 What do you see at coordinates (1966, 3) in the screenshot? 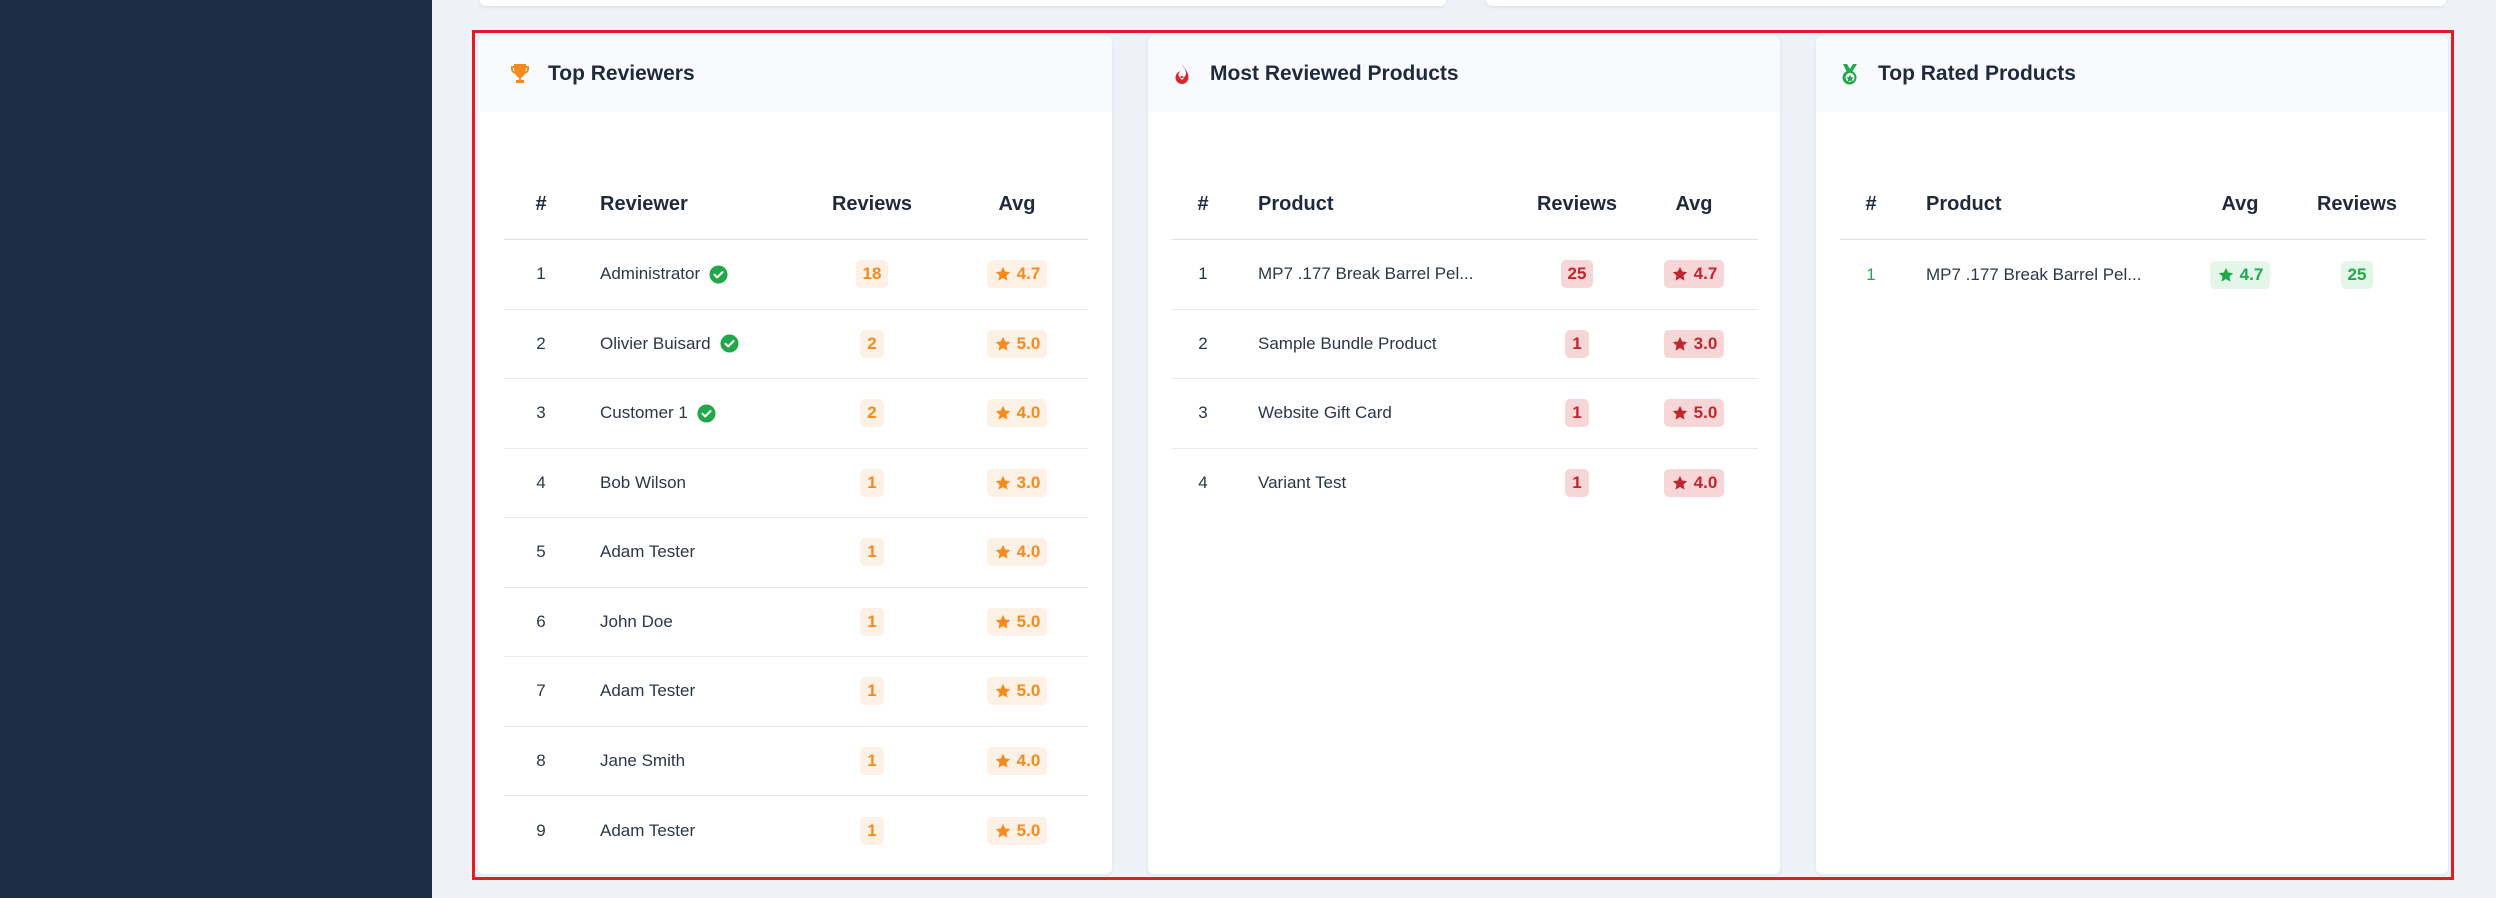
I see `upper-card-right` at bounding box center [1966, 3].